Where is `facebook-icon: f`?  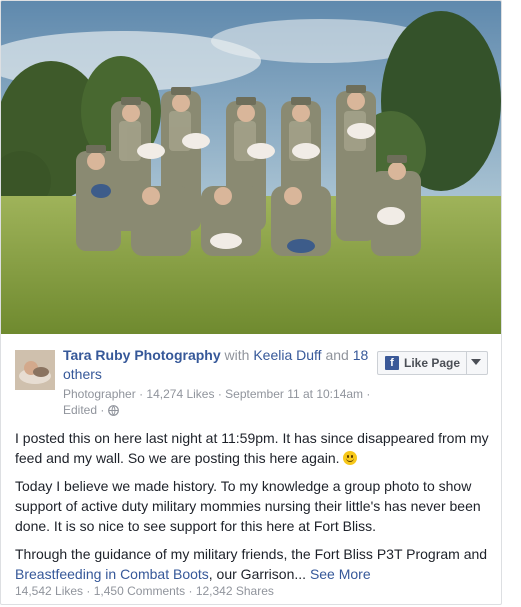 facebook-icon: f is located at coordinates (392, 363).